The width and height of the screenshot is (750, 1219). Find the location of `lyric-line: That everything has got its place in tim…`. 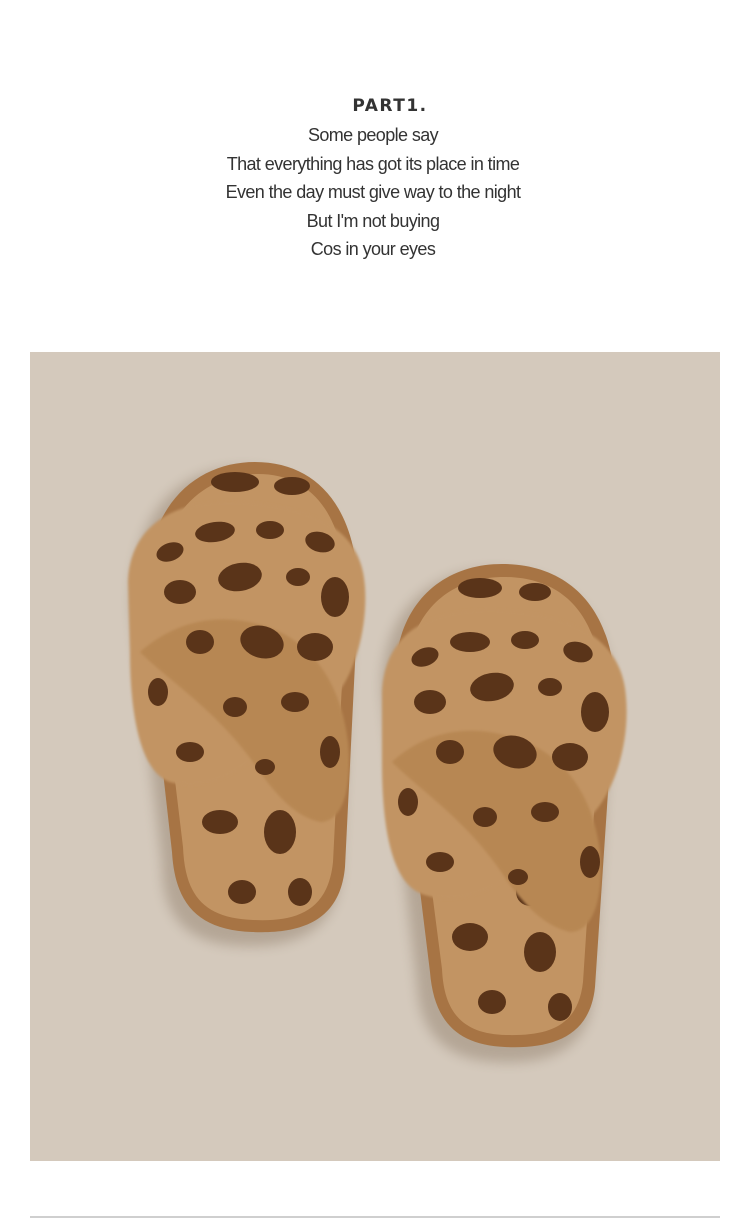

lyric-line: That everything has got its place in tim… is located at coordinates (373, 163).